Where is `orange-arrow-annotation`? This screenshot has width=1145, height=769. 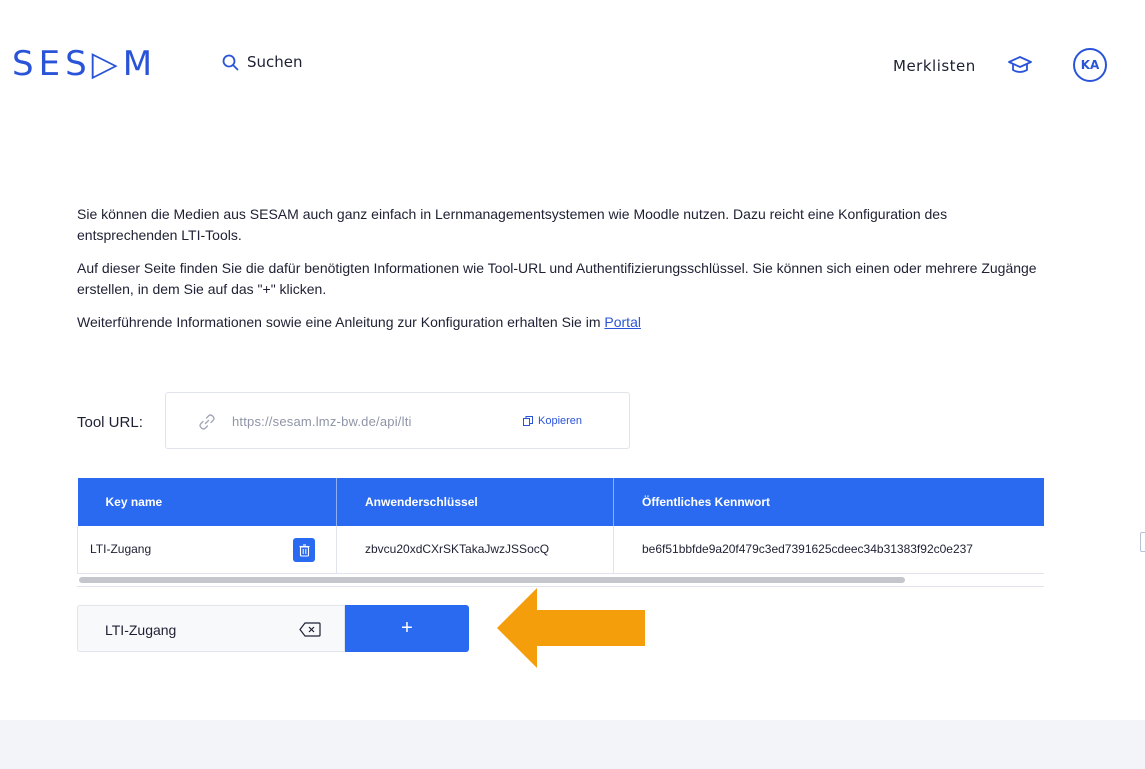
orange-arrow-annotation is located at coordinates (571, 628).